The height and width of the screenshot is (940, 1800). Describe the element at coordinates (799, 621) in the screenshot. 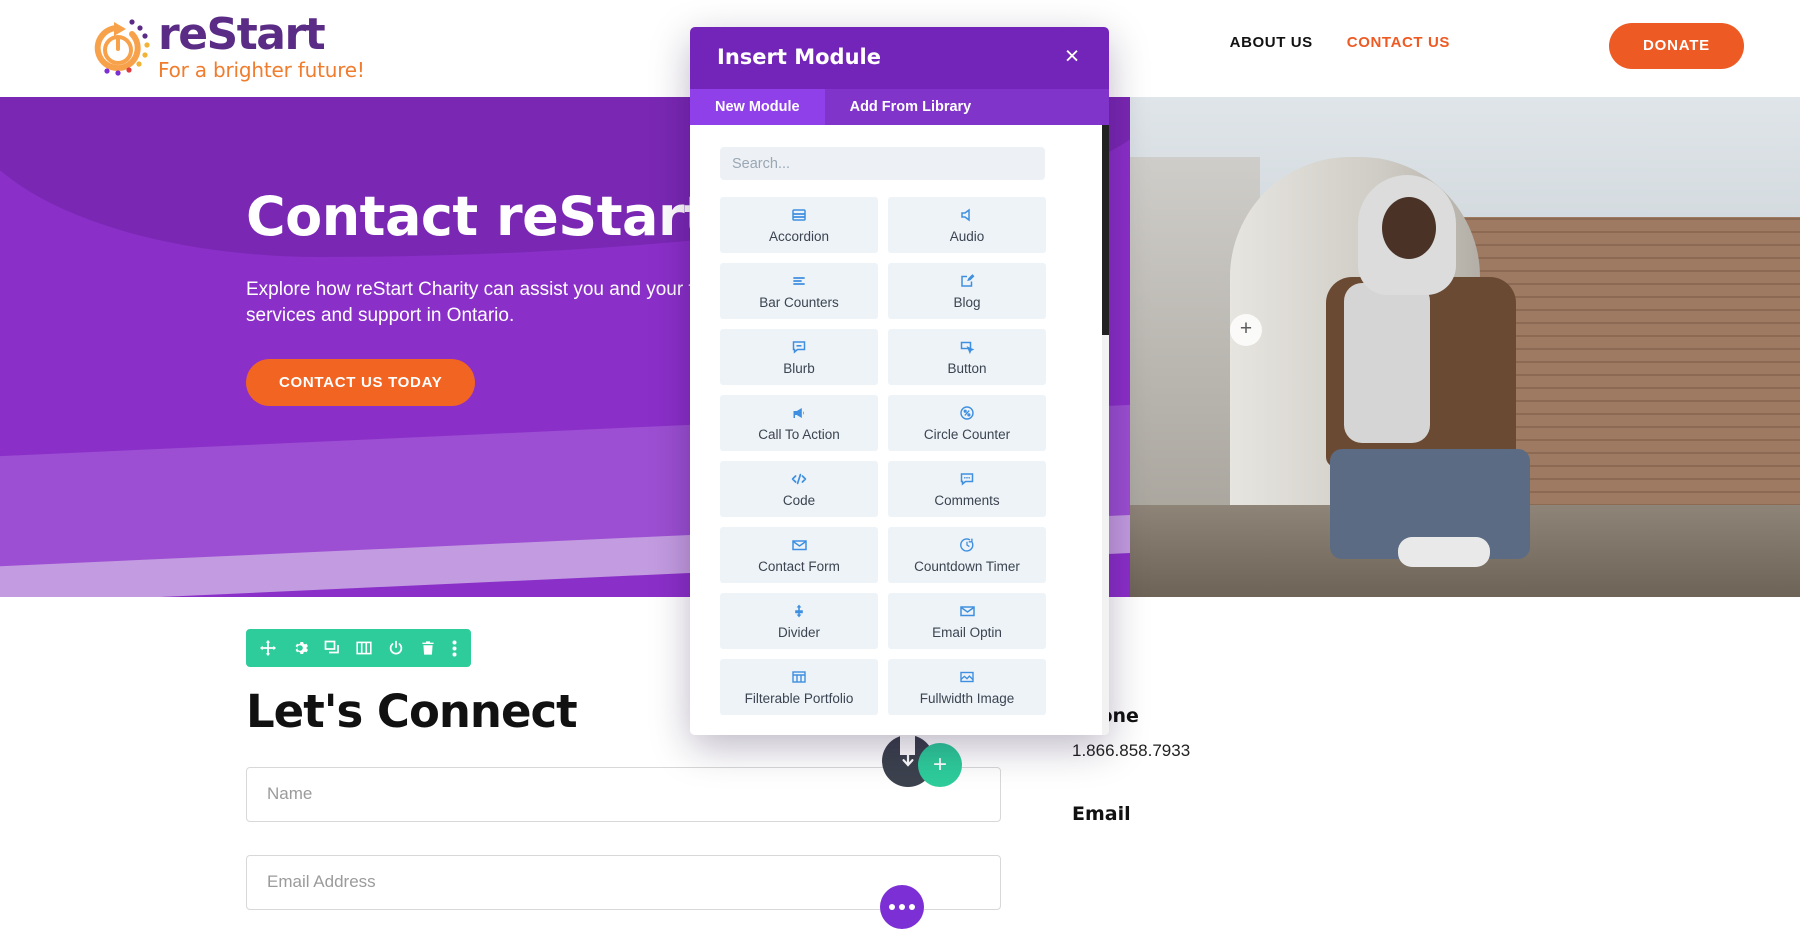

I see `module-tile-divider: Divider` at that location.